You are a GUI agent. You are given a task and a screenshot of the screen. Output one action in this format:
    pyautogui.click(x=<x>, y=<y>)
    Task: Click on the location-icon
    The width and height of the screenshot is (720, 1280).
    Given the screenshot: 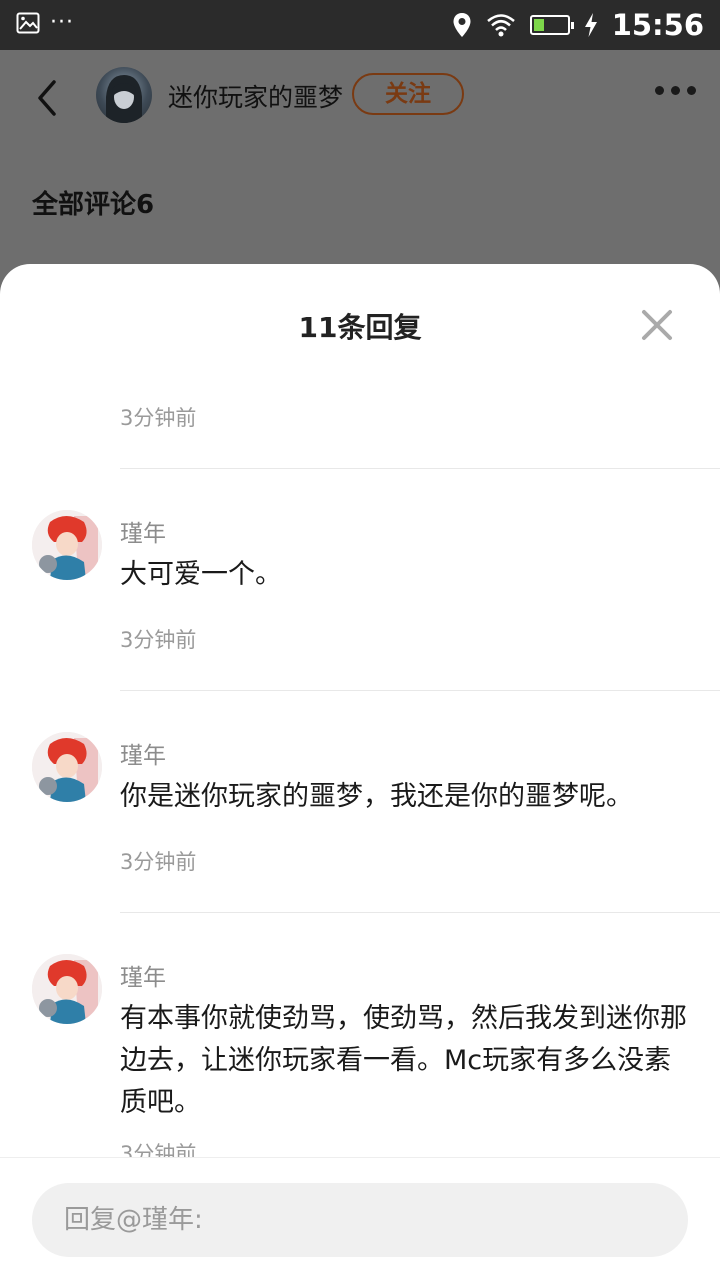 What is the action you would take?
    pyautogui.click(x=462, y=25)
    